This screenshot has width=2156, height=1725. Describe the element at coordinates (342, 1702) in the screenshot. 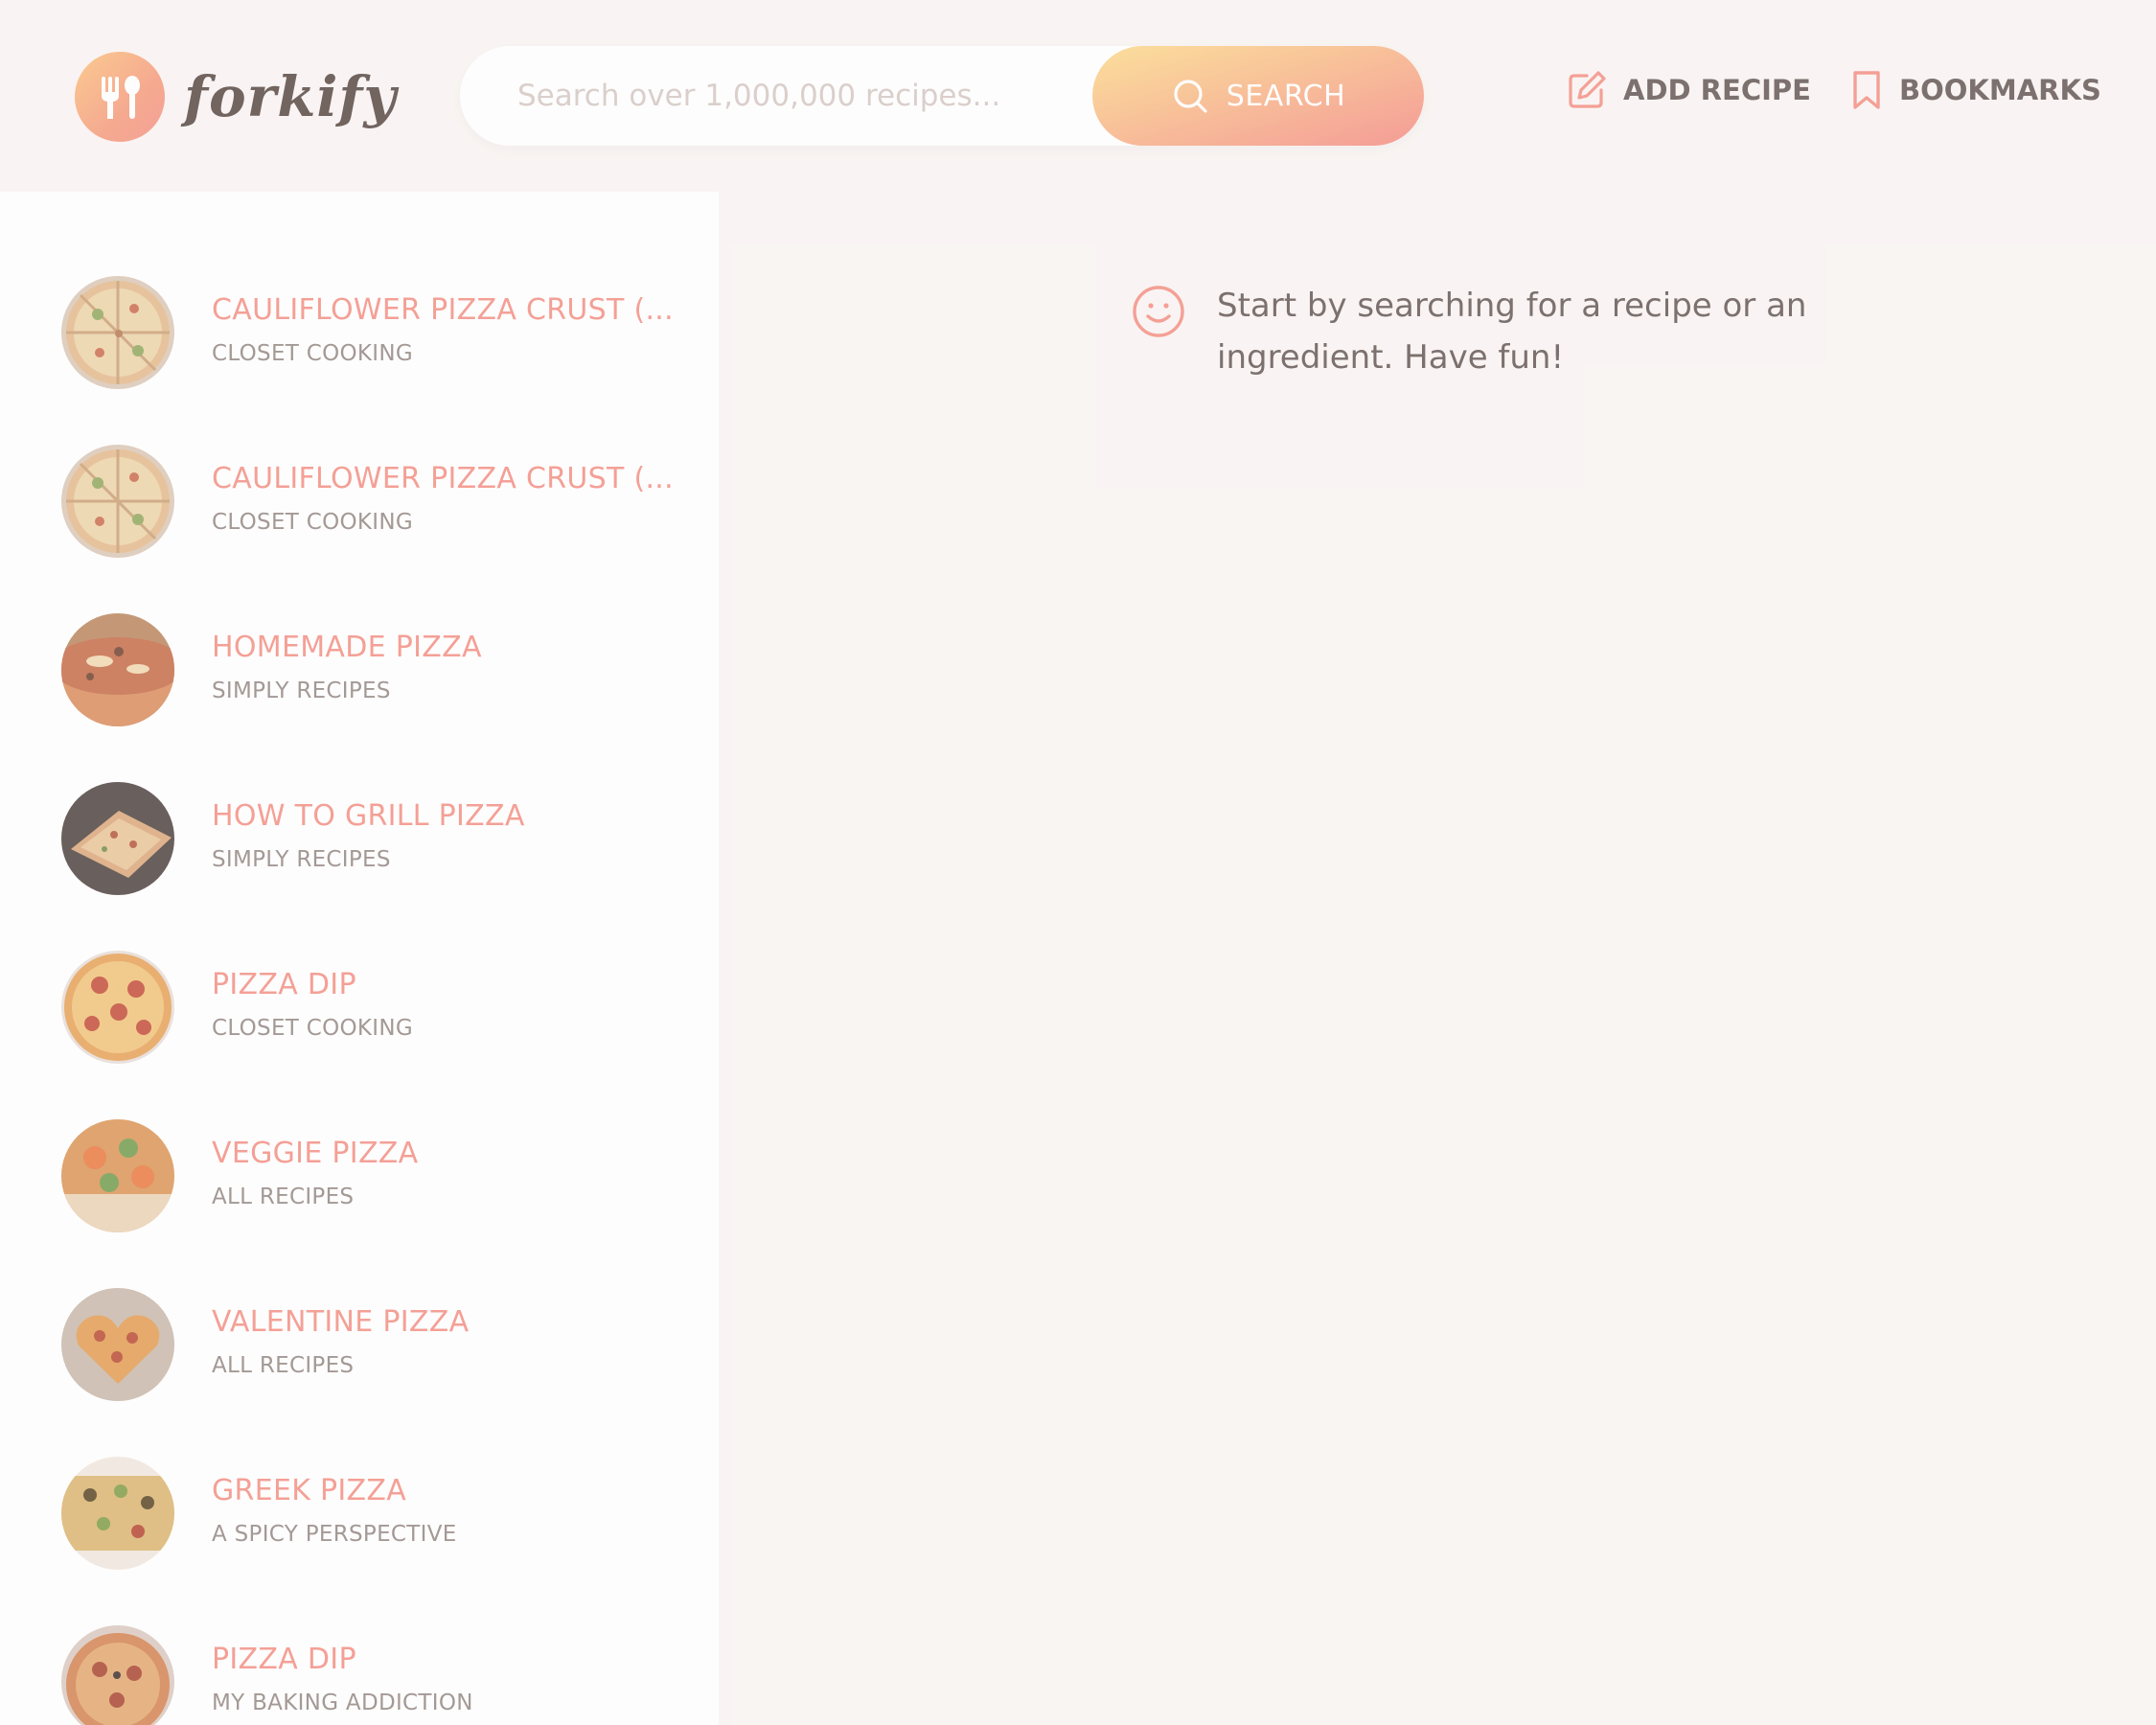

I see `recipe-publisher: MY BAKING ADDICTION` at that location.